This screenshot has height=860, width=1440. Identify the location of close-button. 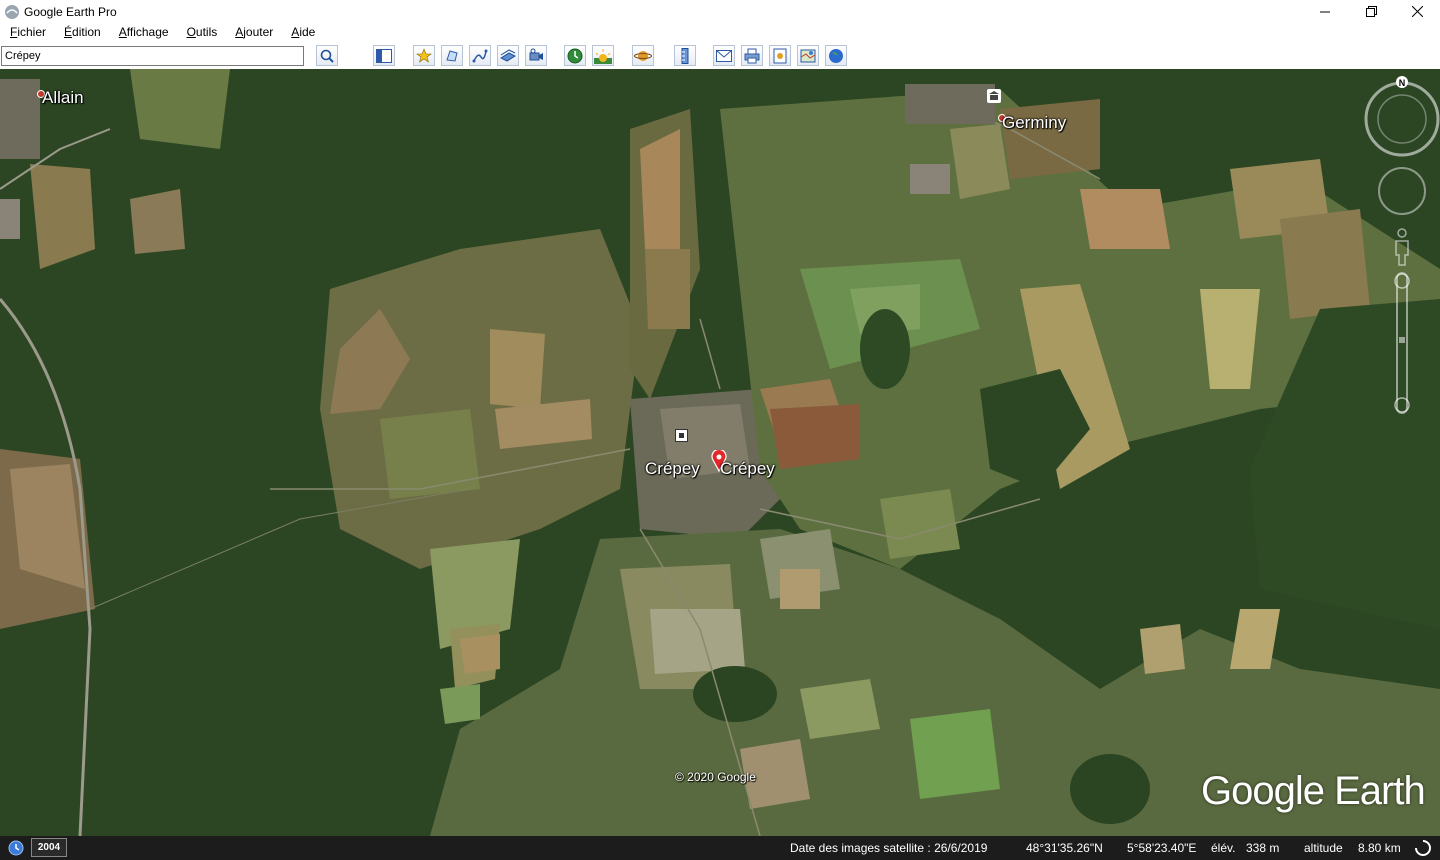
(1417, 11).